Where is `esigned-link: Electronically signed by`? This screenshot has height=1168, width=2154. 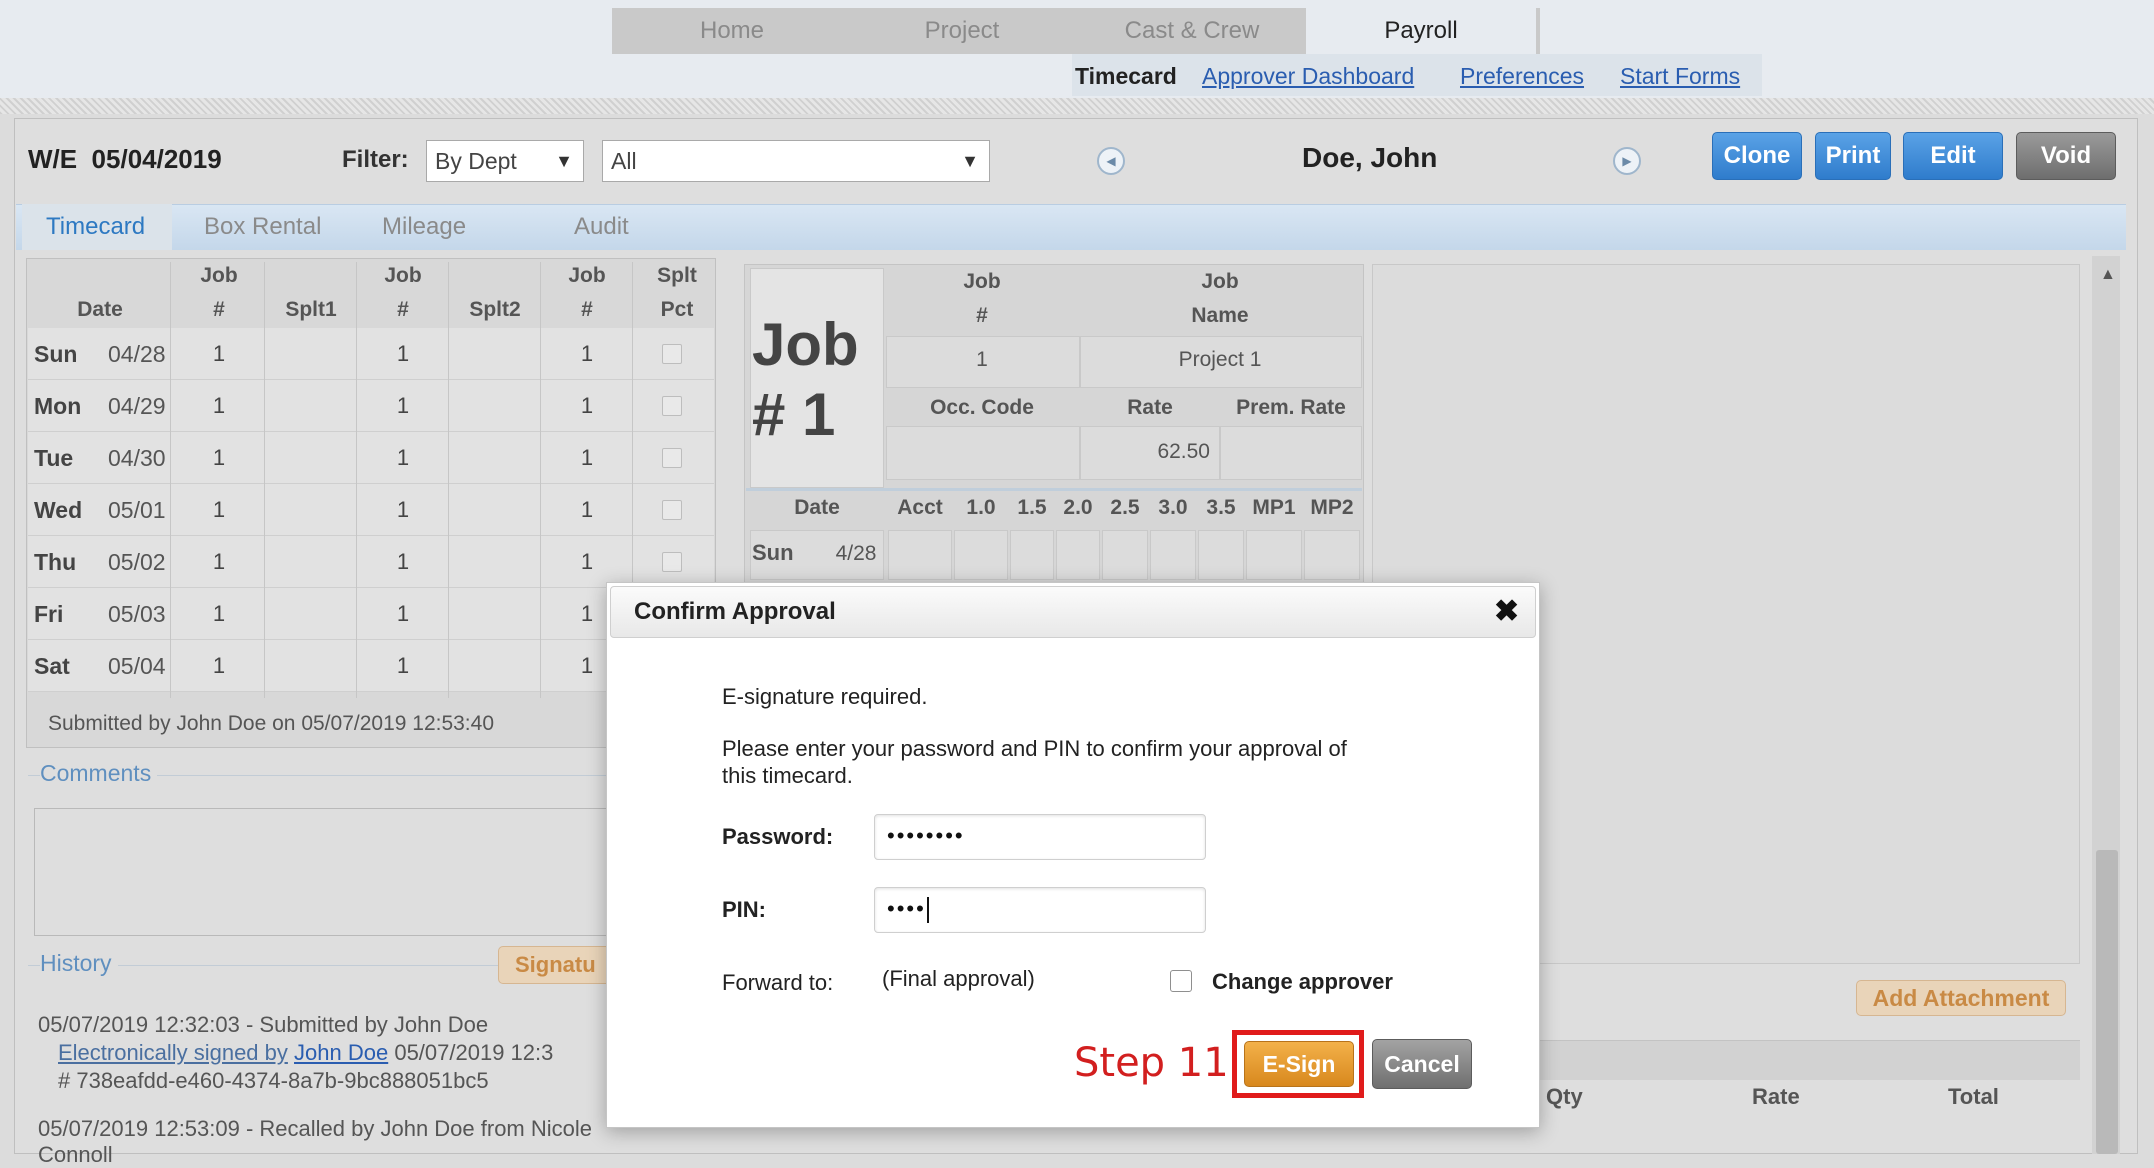 esigned-link: Electronically signed by is located at coordinates (173, 1052).